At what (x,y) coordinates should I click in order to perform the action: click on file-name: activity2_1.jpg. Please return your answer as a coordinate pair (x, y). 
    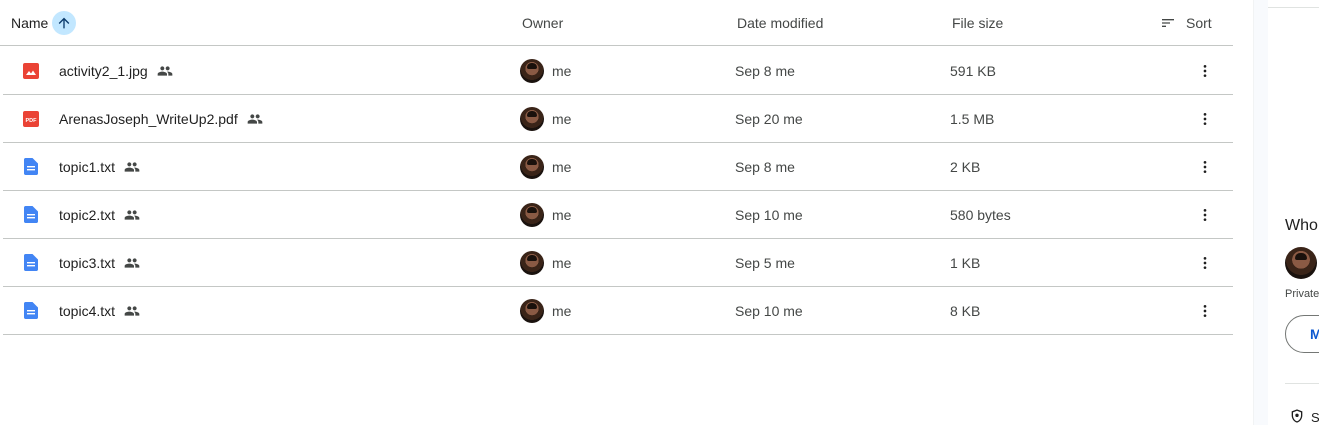
    Looking at the image, I should click on (116, 70).